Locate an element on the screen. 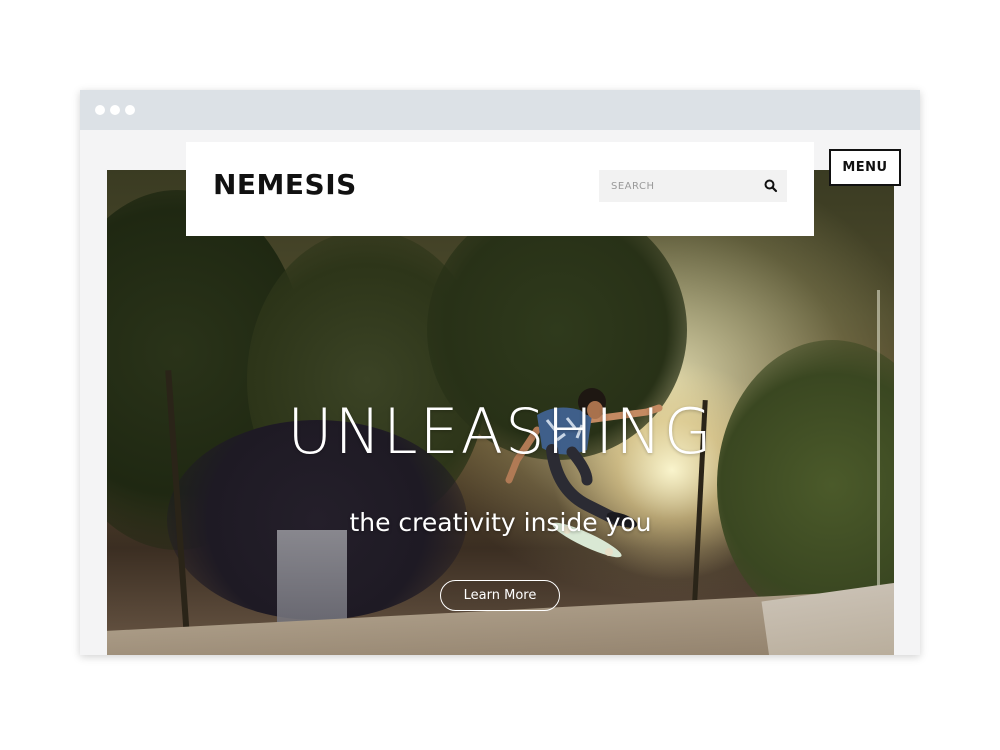  learn-more-button: Learn More is located at coordinates (500, 595).